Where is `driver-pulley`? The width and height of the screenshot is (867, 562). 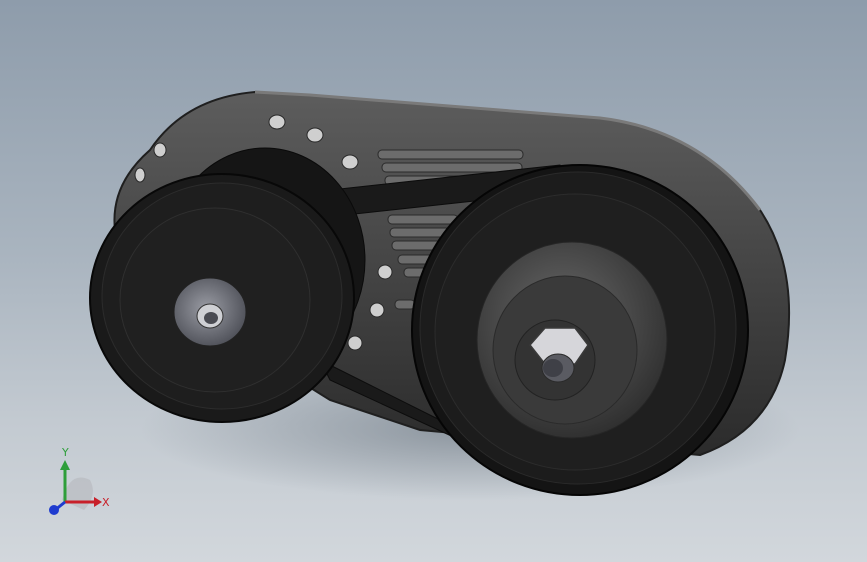 driver-pulley is located at coordinates (222, 298).